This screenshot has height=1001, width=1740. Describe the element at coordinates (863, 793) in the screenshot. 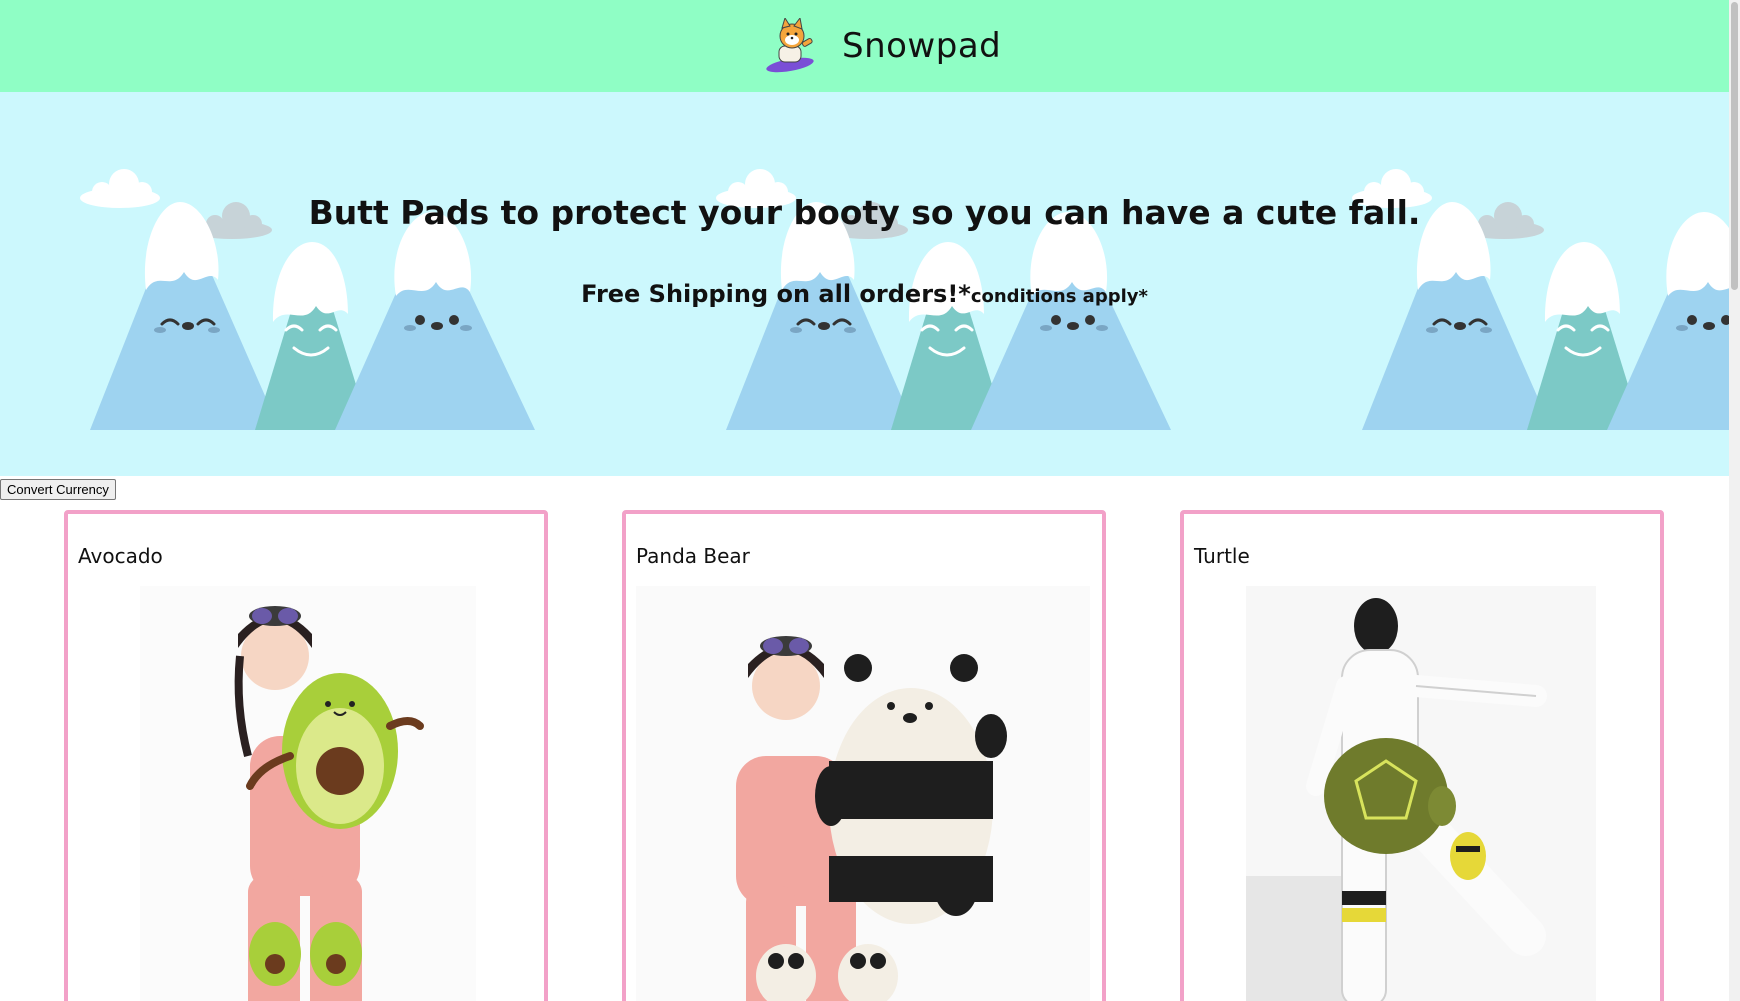

I see `panda-bear-product-photo` at that location.